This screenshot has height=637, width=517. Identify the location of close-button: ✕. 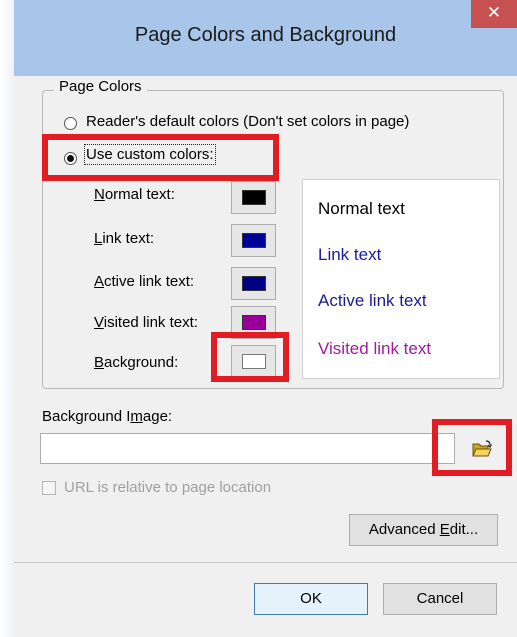
(494, 14).